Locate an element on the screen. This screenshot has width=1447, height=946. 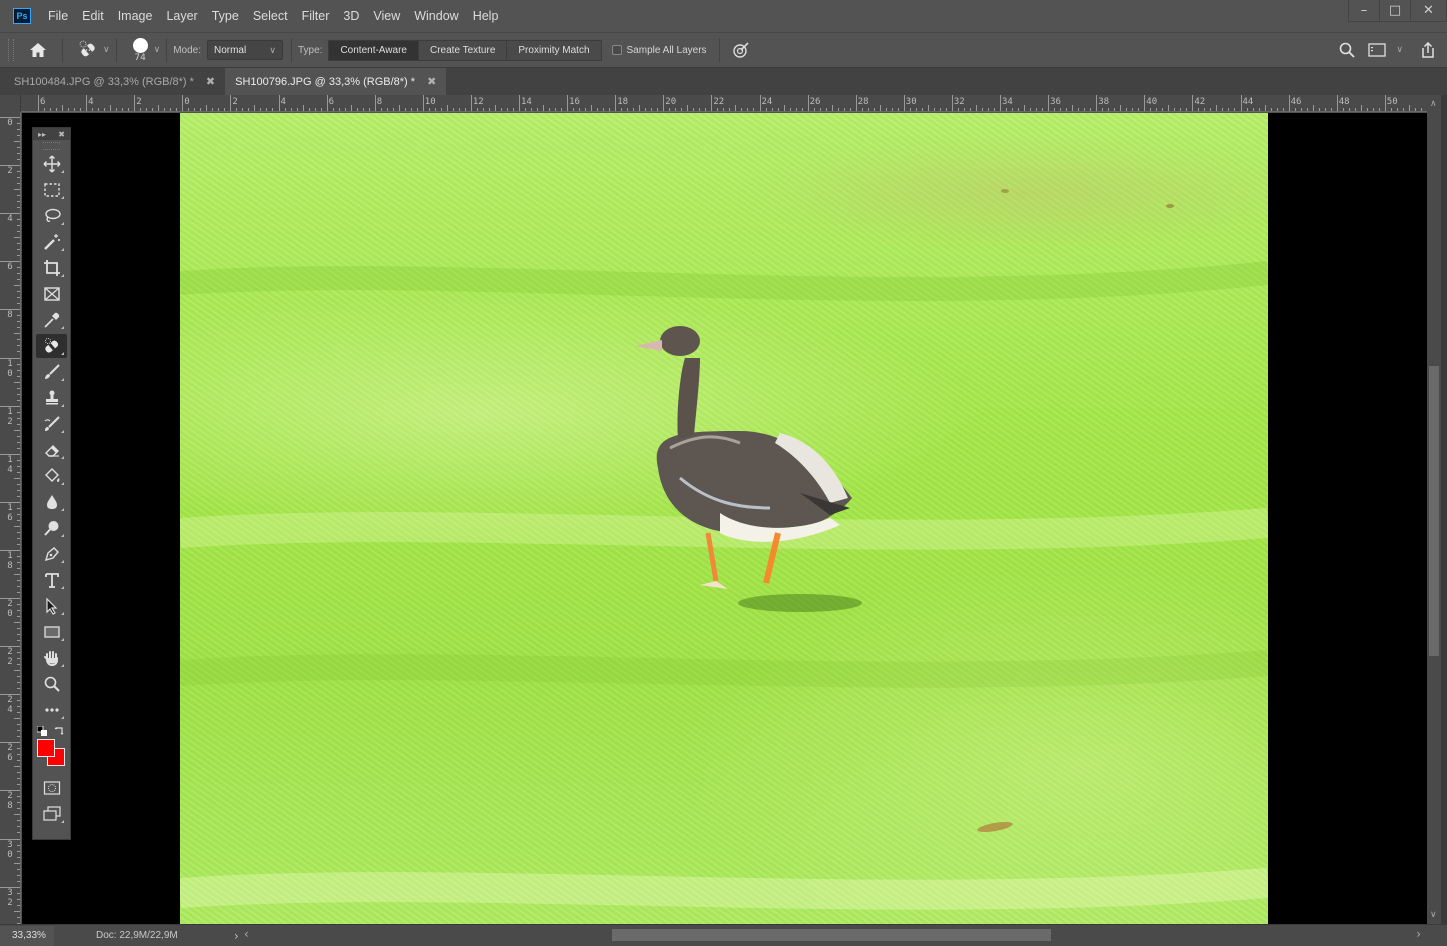
vertical-ruler: 02468101214161820222426283032 is located at coordinates (10, 518).